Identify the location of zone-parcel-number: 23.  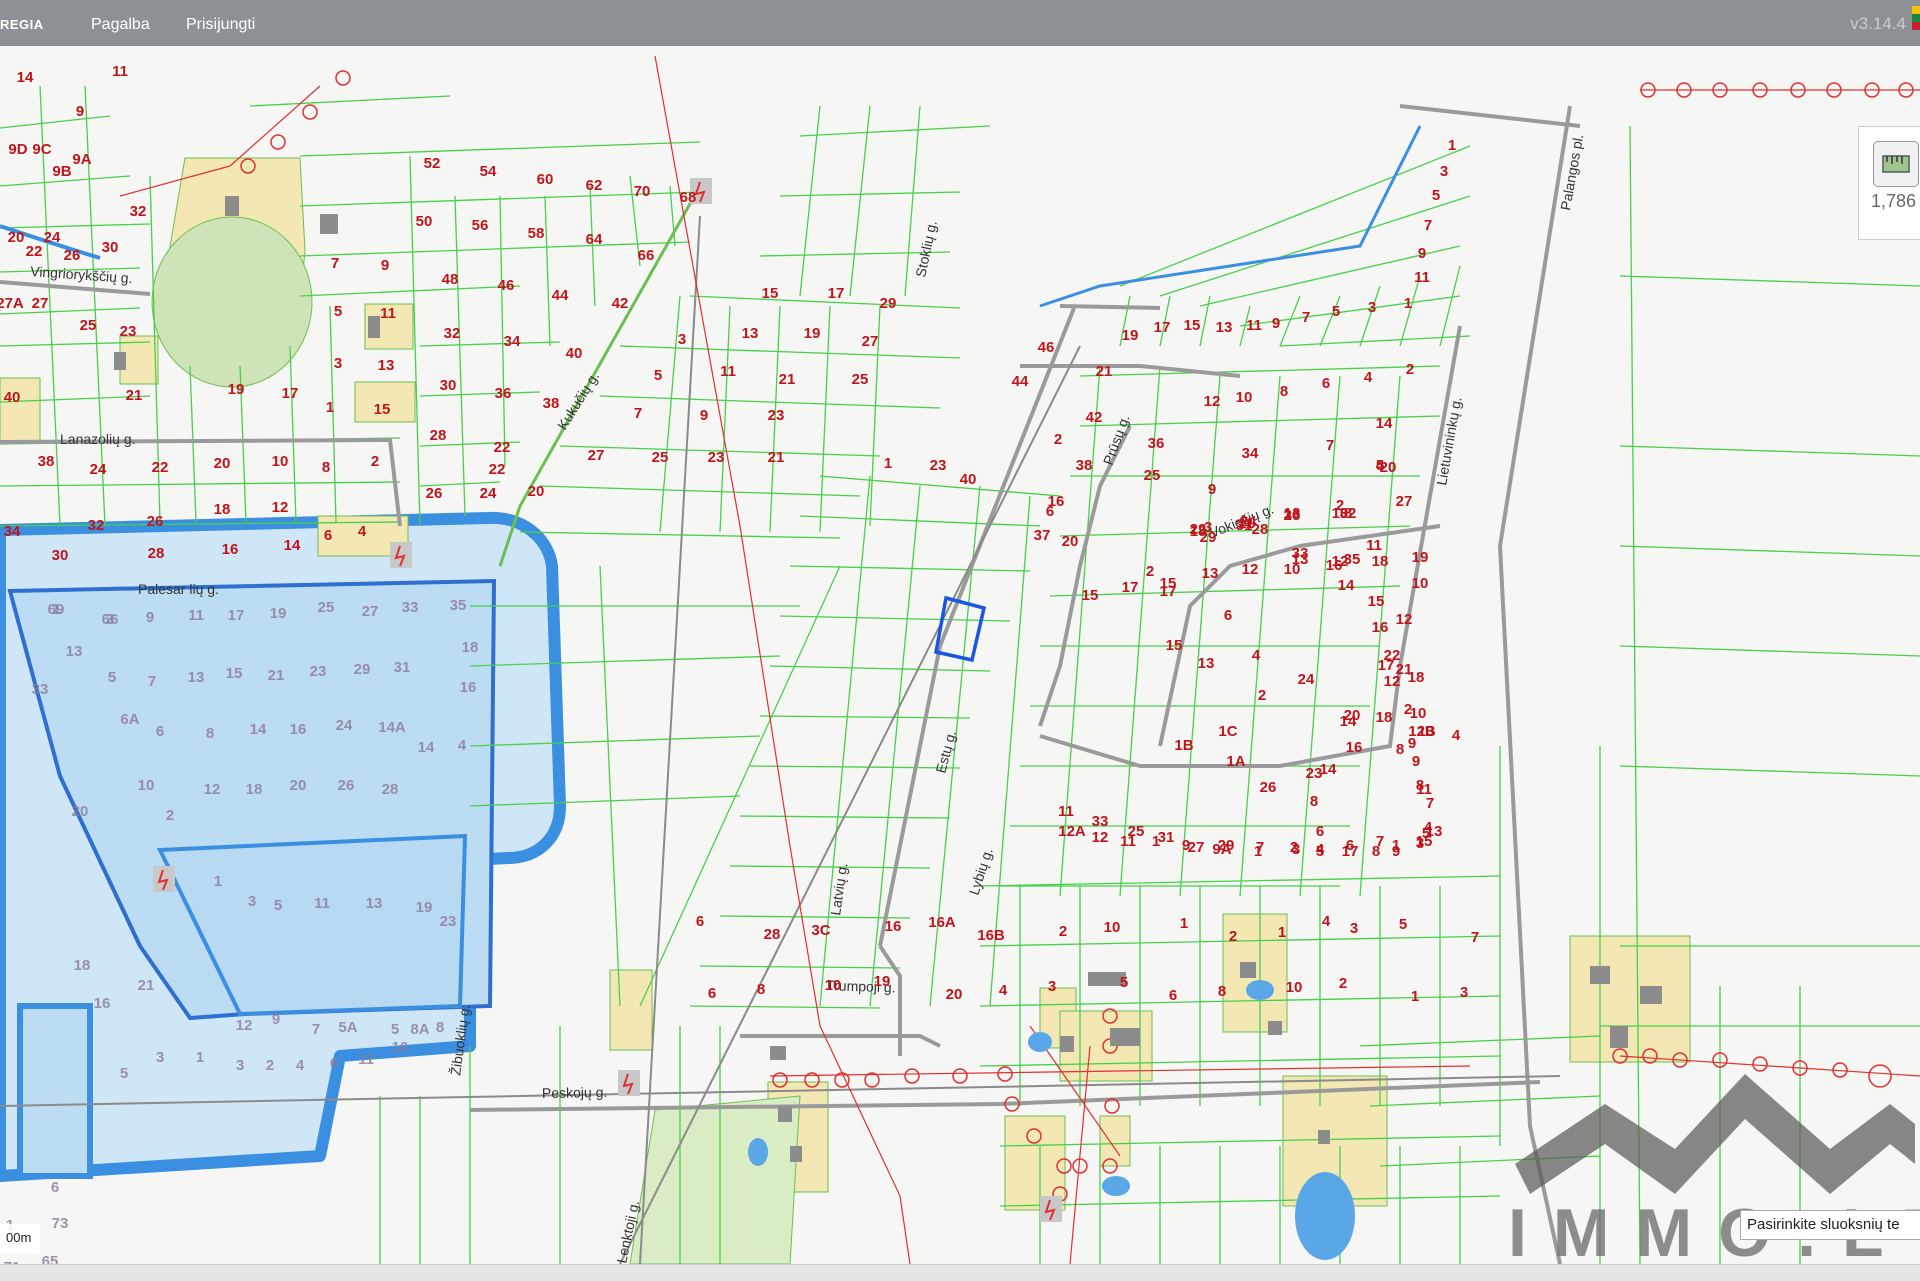
(318, 671).